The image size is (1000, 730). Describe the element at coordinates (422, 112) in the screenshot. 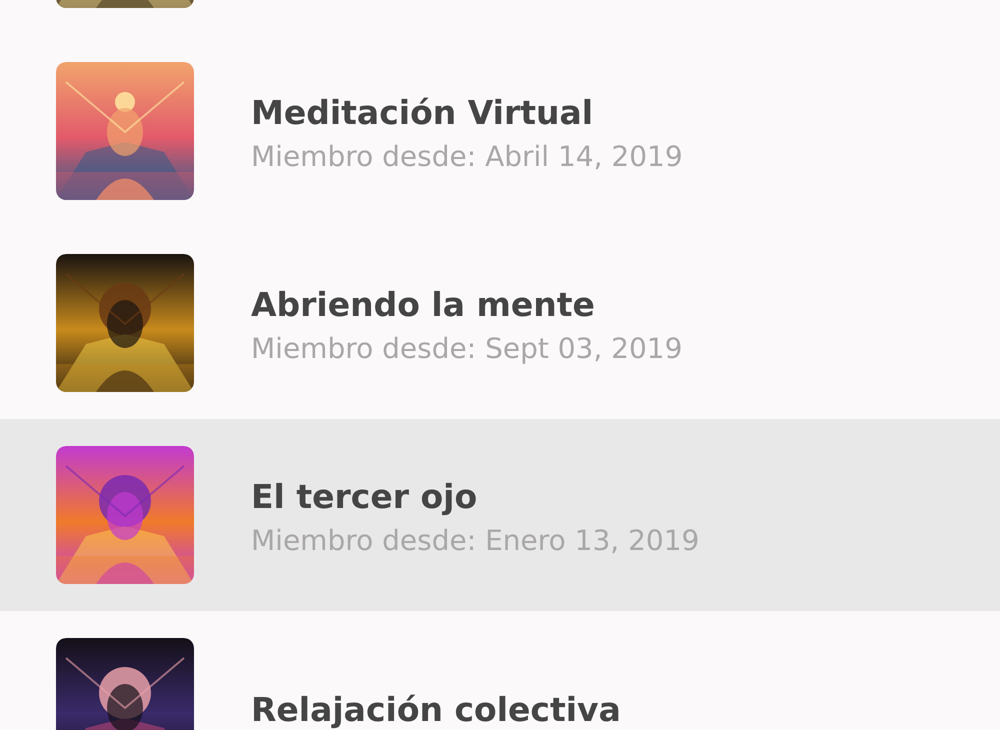

I see `group-name: Meditación Virtual` at that location.